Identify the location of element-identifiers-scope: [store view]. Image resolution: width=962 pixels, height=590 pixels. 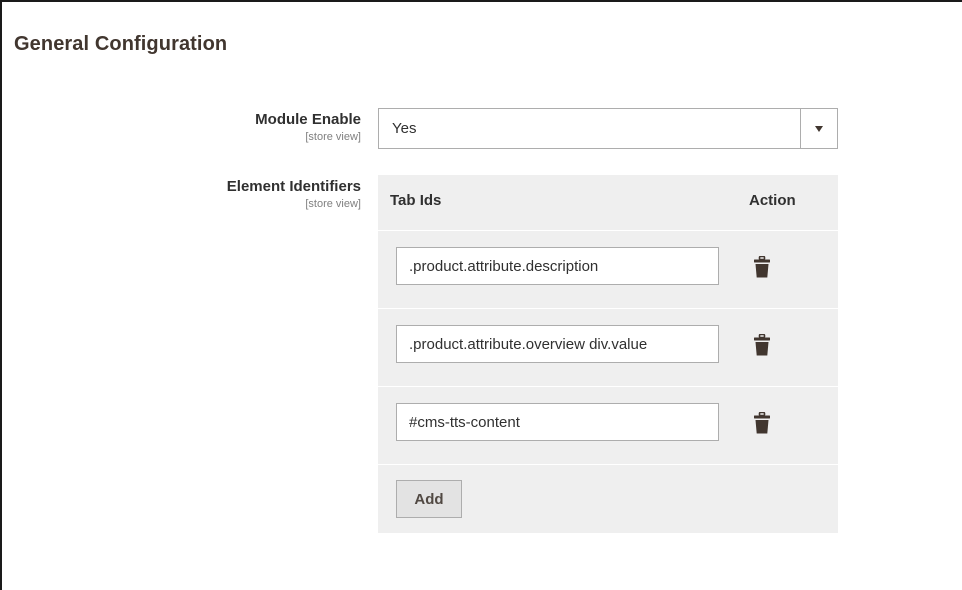
(333, 204).